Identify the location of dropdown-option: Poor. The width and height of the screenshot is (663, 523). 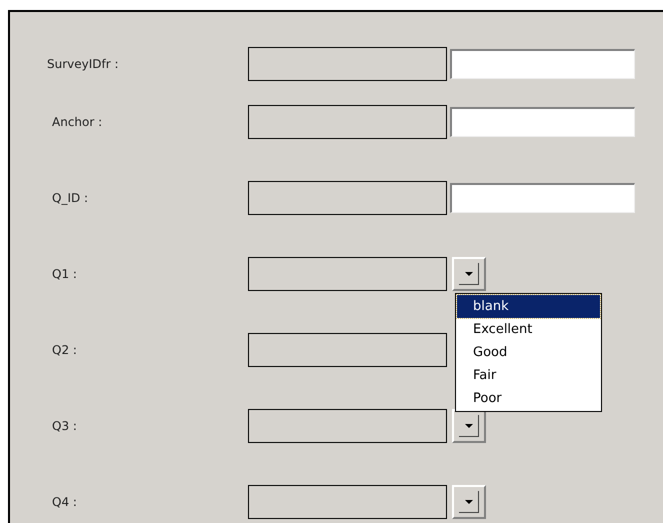
(528, 398).